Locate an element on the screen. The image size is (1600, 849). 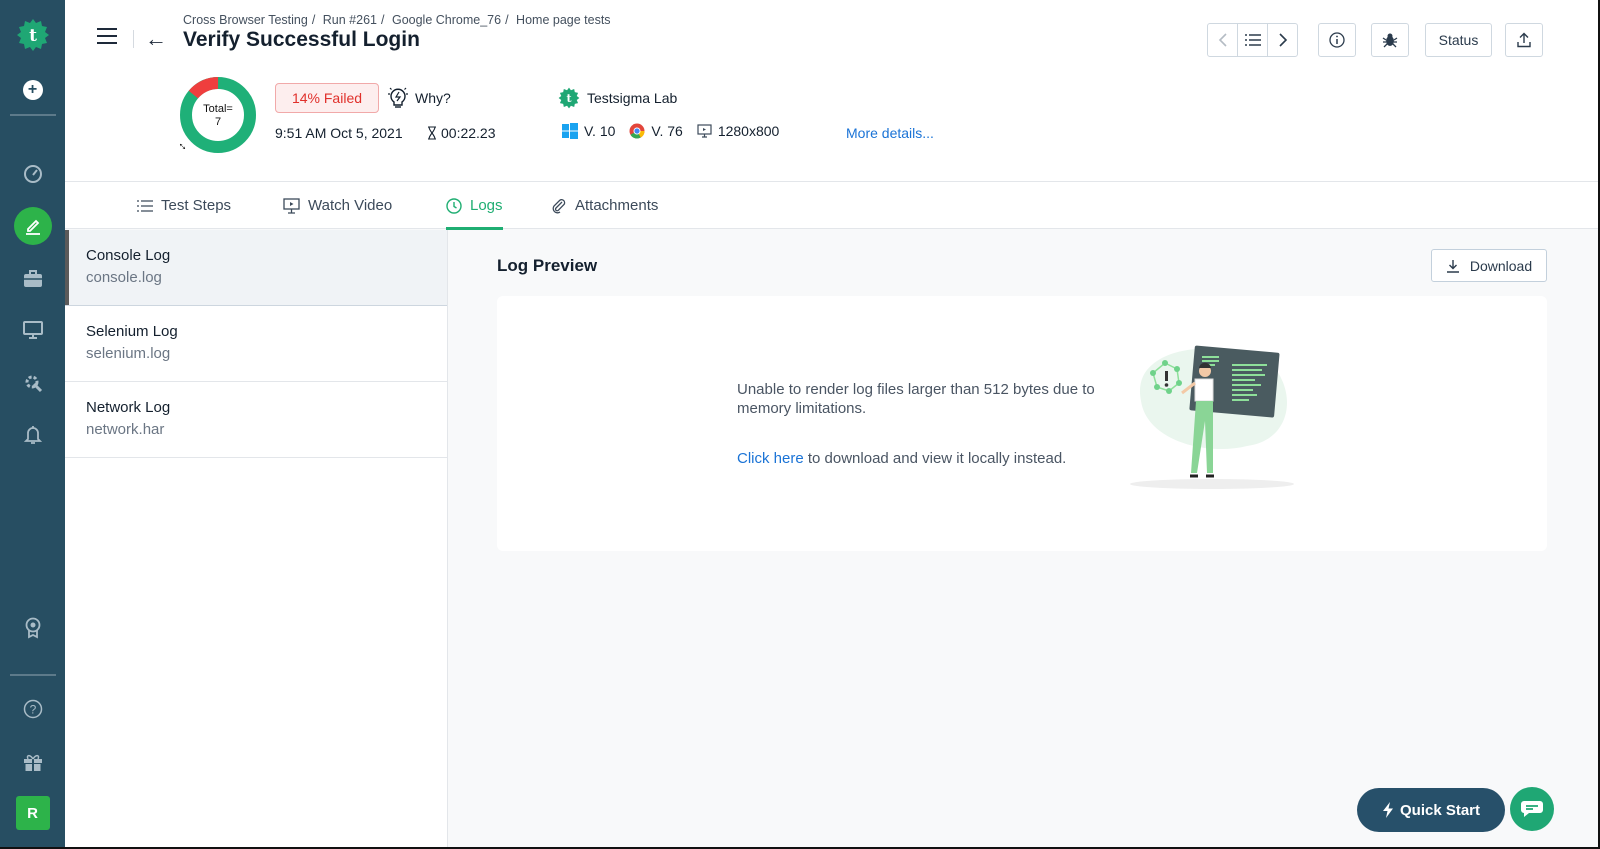
help-icon: ? is located at coordinates (33, 709).